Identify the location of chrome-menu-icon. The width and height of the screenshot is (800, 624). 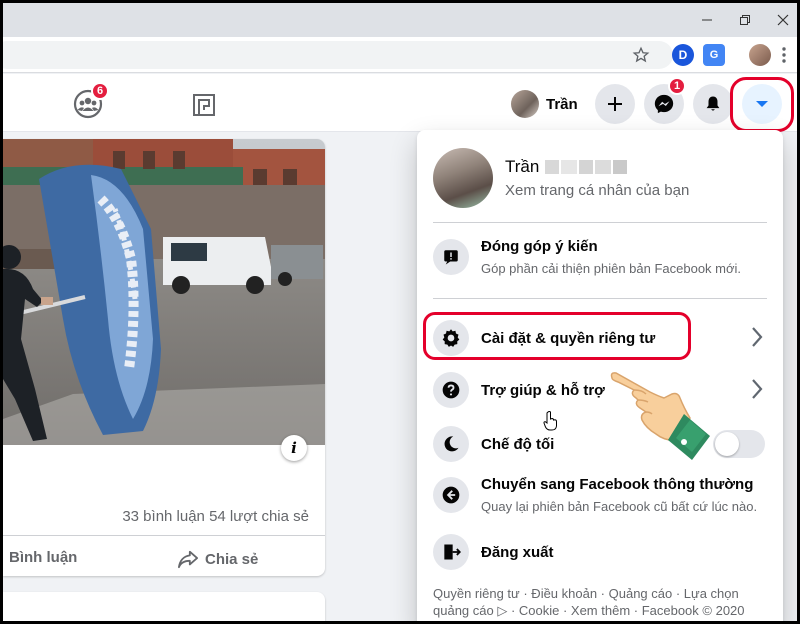
(784, 55).